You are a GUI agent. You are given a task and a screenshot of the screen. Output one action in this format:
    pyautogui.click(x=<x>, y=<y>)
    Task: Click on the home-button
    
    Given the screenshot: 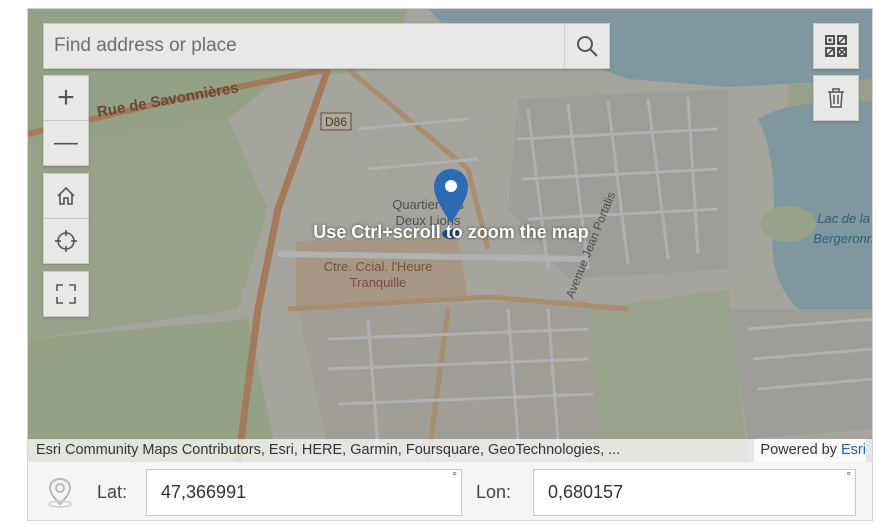 What is the action you would take?
    pyautogui.click(x=66, y=196)
    